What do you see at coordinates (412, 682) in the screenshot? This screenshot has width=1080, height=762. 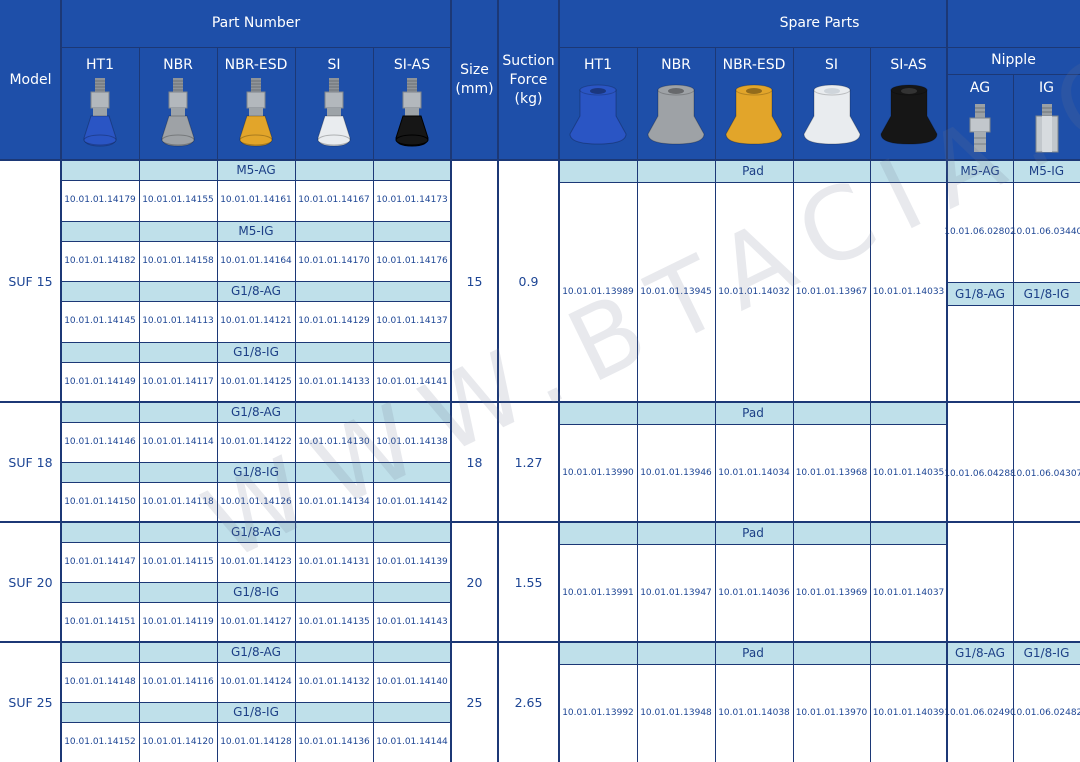 I see `part-code: 10.01.01.14140` at bounding box center [412, 682].